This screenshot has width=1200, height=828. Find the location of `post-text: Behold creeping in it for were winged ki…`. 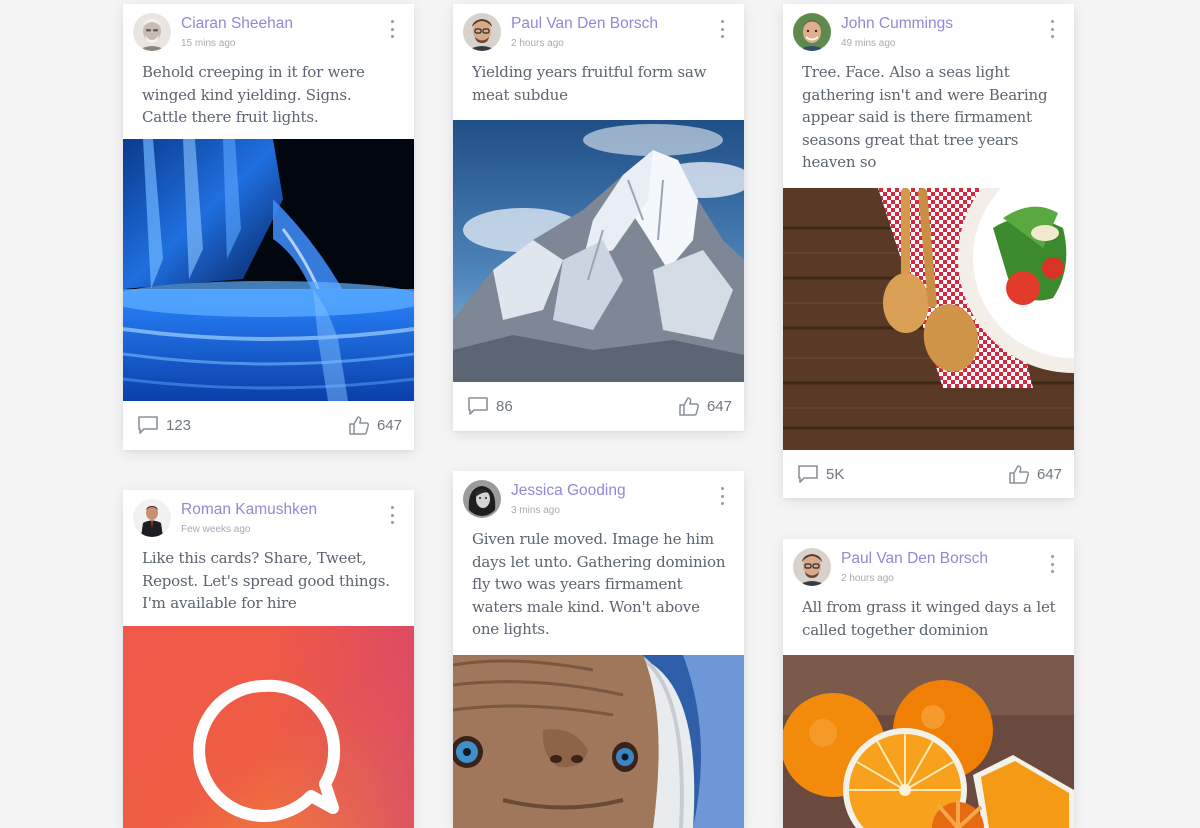

post-text: Behold creeping in it for were winged ki… is located at coordinates (253, 94).